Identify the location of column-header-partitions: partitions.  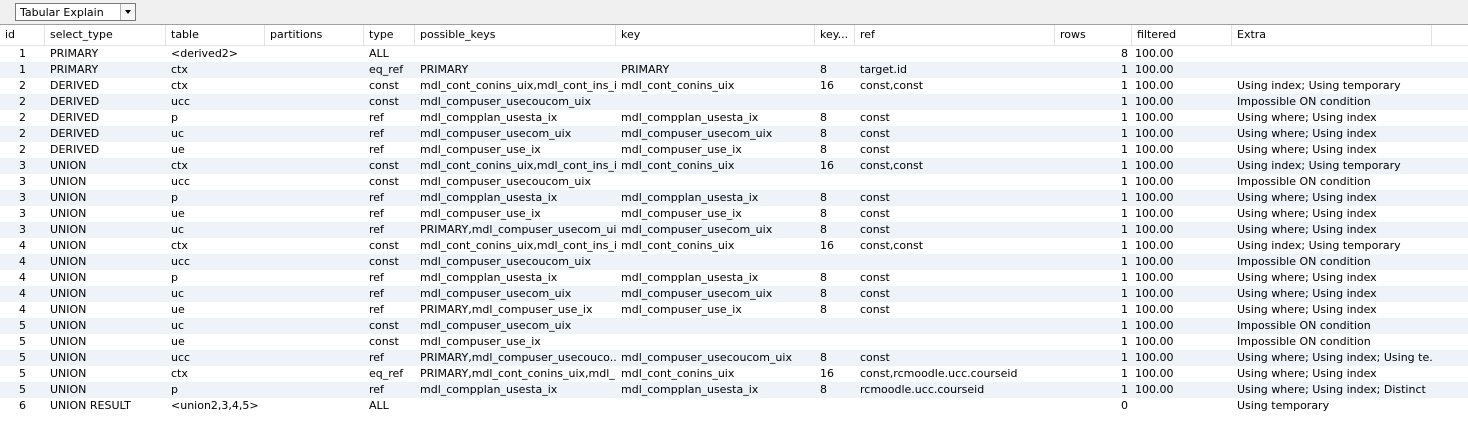
(314, 35).